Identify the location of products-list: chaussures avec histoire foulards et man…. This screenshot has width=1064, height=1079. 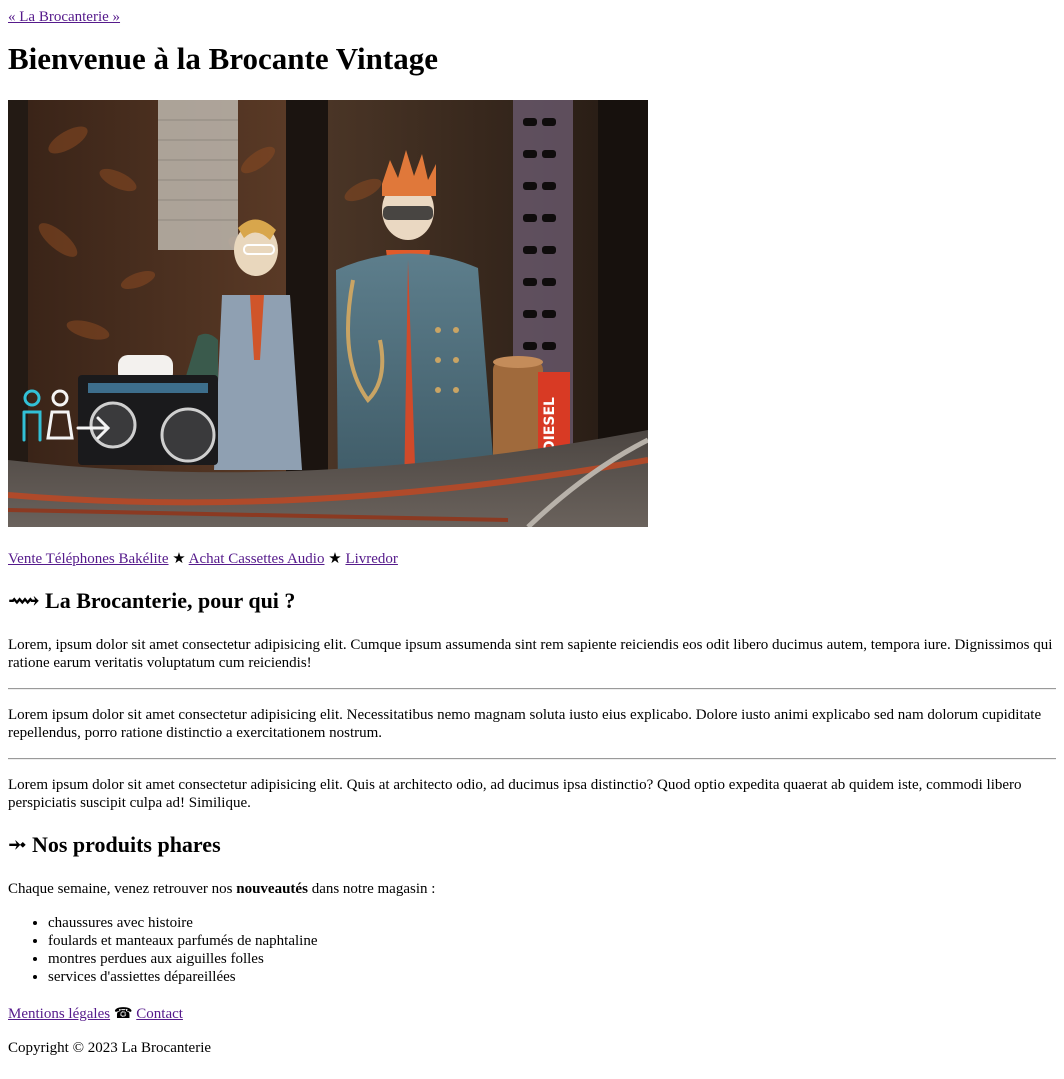
(532, 950).